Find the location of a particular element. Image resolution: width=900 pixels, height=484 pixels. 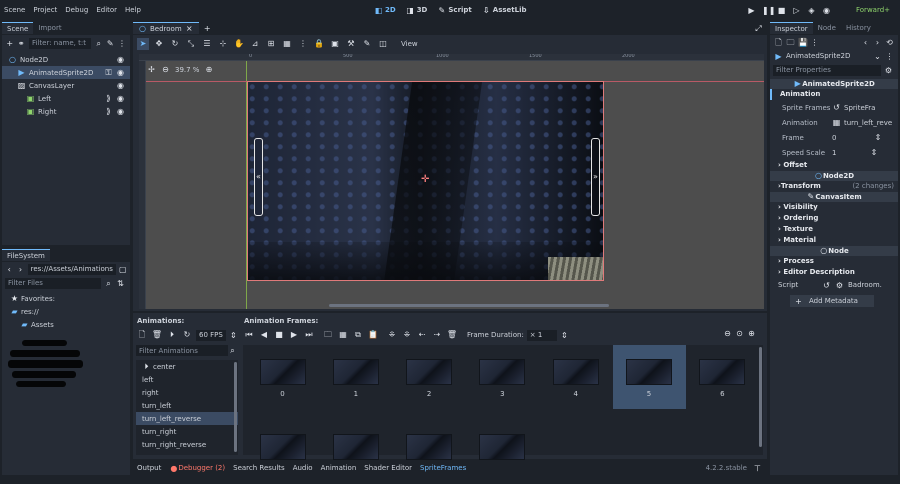

play-custom-icon: ◈ is located at coordinates (811, 10).